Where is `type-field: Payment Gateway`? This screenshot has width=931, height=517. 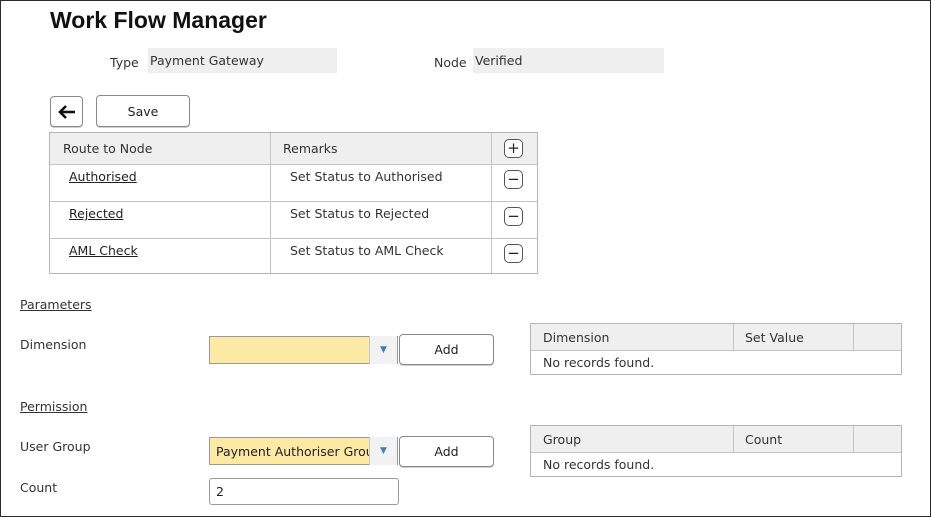
type-field: Payment Gateway is located at coordinates (242, 60).